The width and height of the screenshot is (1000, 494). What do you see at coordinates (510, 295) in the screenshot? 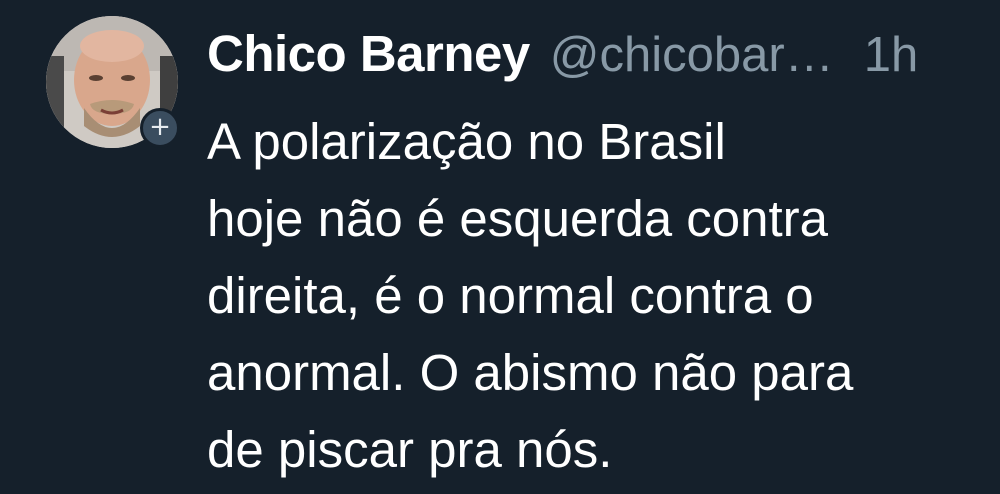
I see `tweet-text-line: direita, é o normal contra o` at bounding box center [510, 295].